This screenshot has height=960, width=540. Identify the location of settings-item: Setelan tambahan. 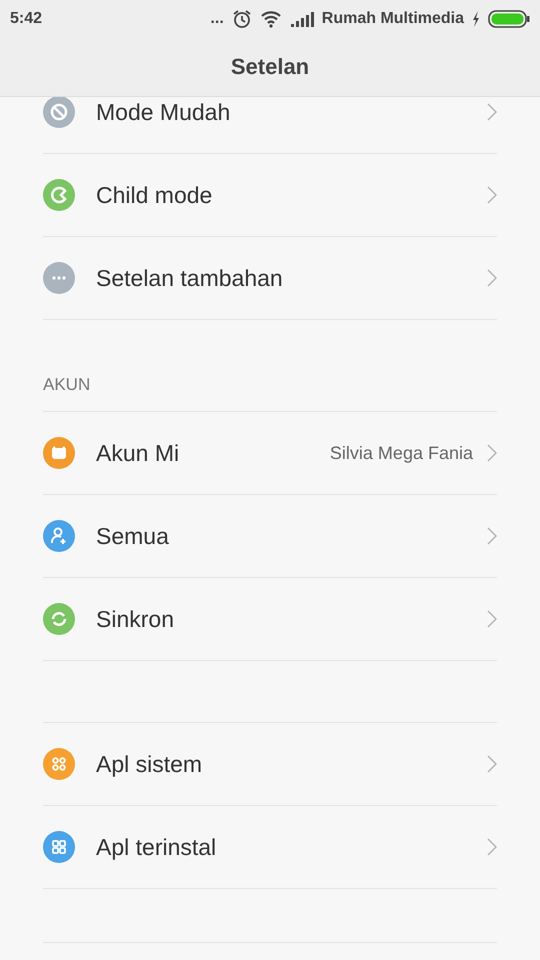
(270, 278).